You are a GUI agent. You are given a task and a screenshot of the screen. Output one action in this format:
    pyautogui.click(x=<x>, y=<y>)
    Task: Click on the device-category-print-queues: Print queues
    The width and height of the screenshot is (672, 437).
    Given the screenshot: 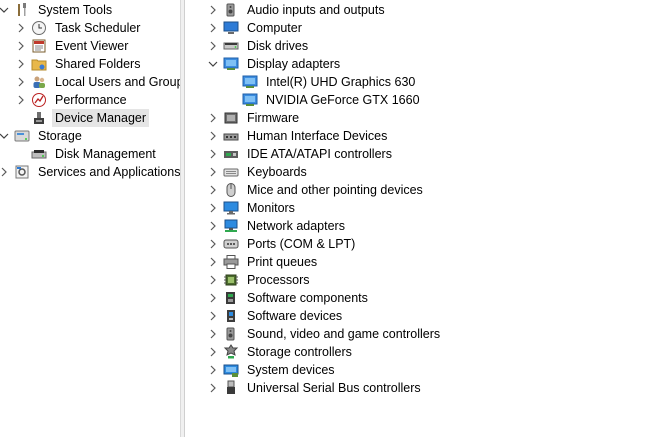 What is the action you would take?
    pyautogui.click(x=264, y=262)
    